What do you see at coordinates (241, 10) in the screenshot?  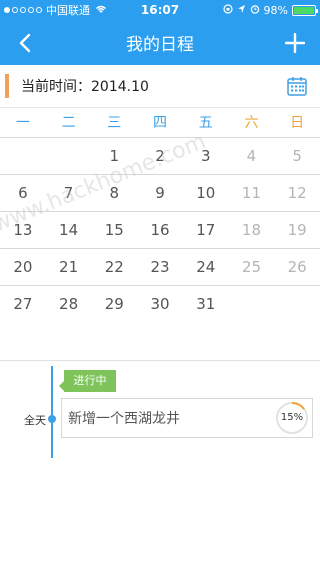 I see `location-icon` at bounding box center [241, 10].